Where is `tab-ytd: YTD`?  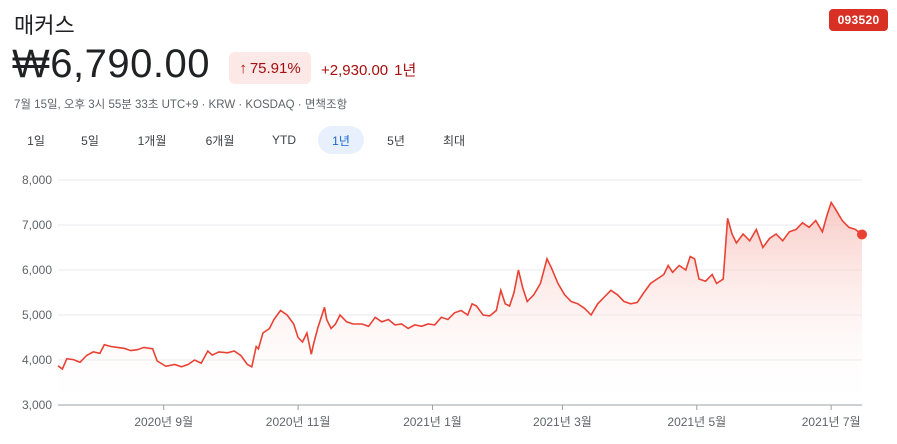 tab-ytd: YTD is located at coordinates (284, 140).